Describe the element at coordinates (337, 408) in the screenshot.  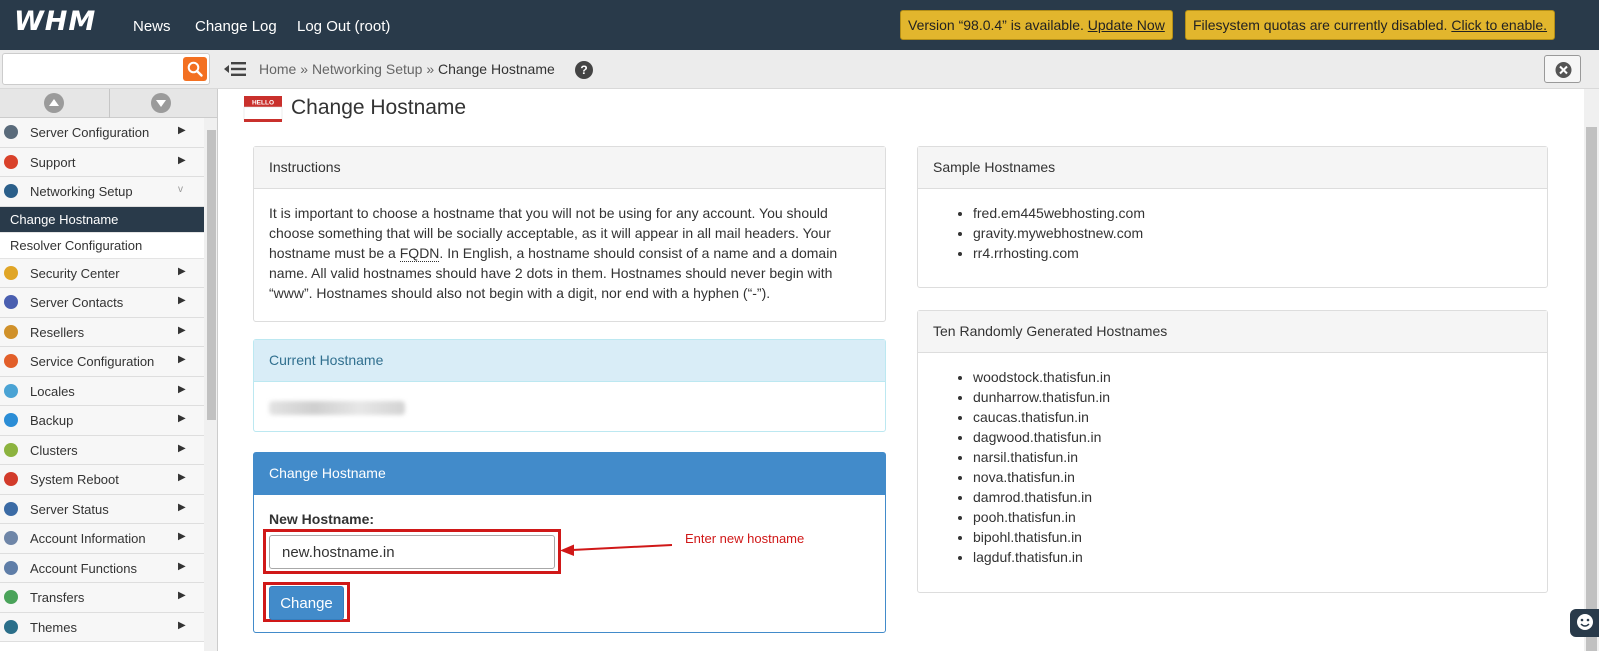
I see `current-hostname-value-redacted` at that location.